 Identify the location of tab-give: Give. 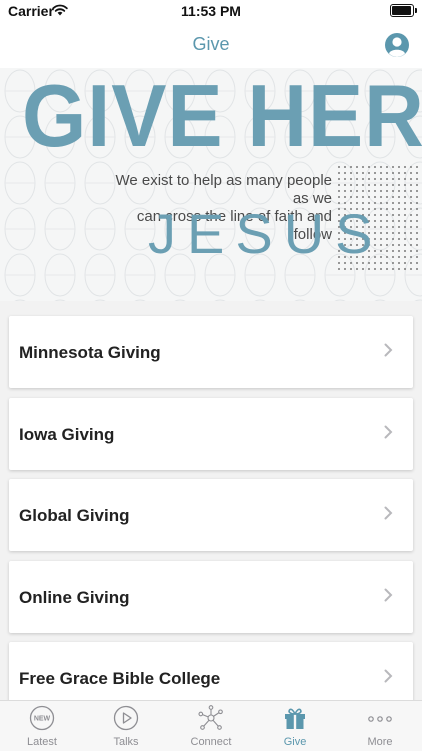
(295, 726).